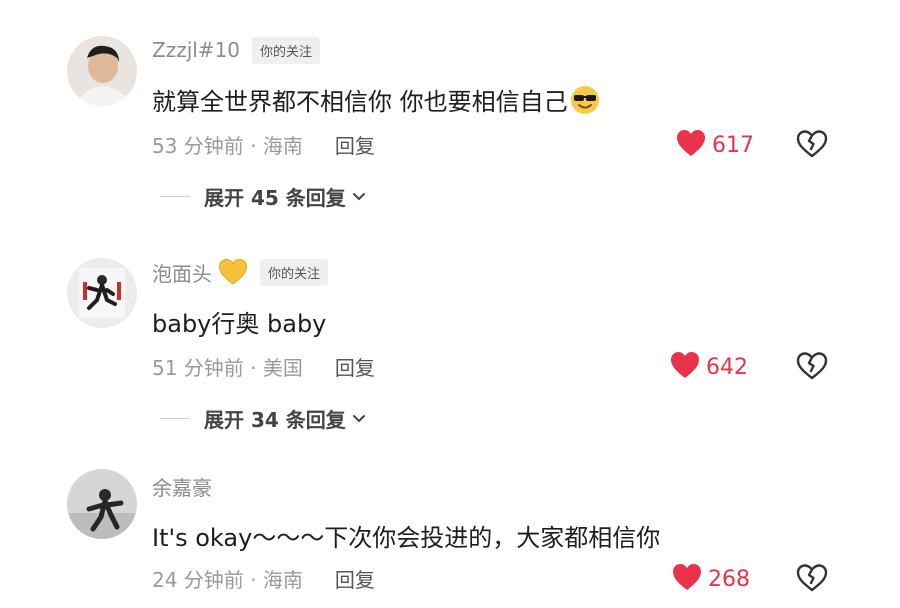 This screenshot has width=900, height=608. I want to click on like-button: 268, so click(711, 579).